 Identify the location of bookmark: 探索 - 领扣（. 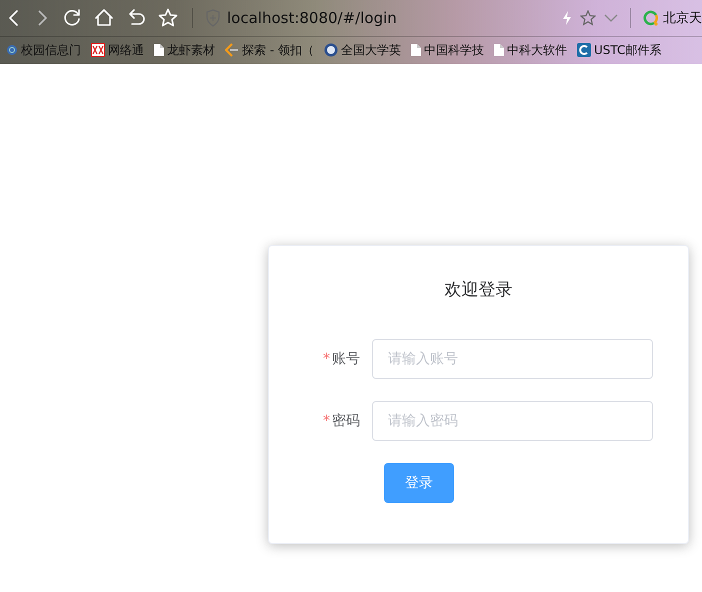
(269, 50).